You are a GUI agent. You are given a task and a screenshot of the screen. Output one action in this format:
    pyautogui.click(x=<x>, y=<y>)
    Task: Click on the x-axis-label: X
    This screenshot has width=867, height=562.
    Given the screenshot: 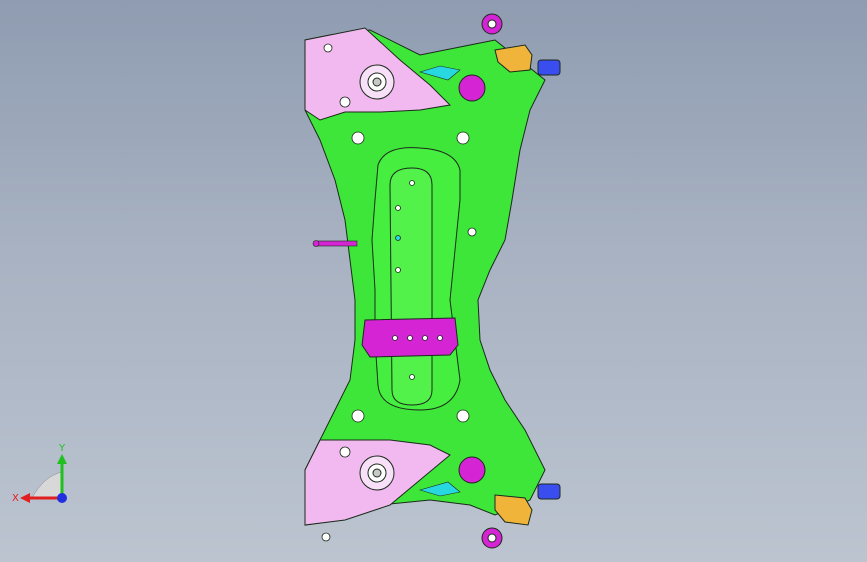 What is the action you would take?
    pyautogui.click(x=15, y=498)
    